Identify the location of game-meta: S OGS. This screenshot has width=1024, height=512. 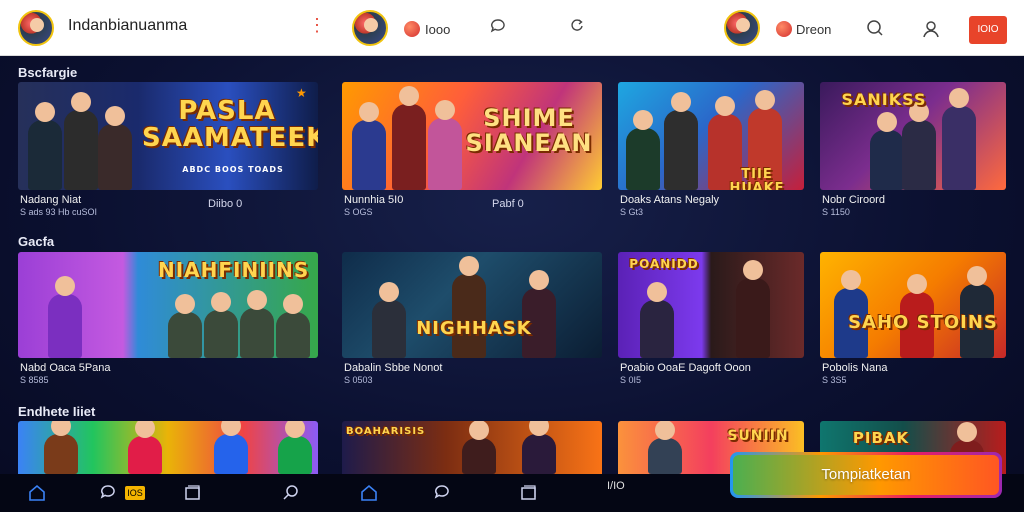
(358, 212).